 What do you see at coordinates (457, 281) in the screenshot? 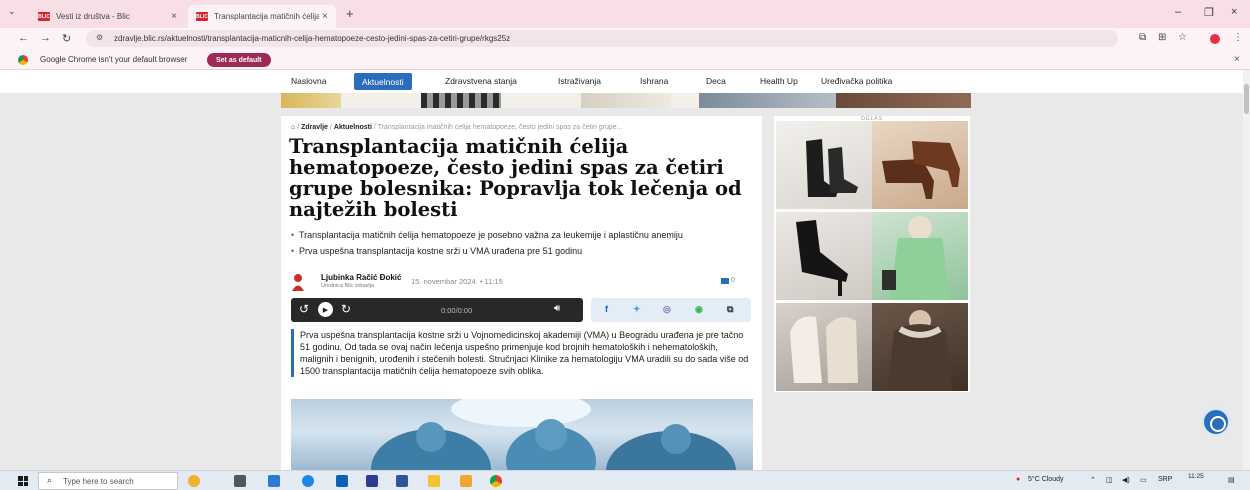
I see `publish-date: 15. novembar 2024. • 11:15` at bounding box center [457, 281].